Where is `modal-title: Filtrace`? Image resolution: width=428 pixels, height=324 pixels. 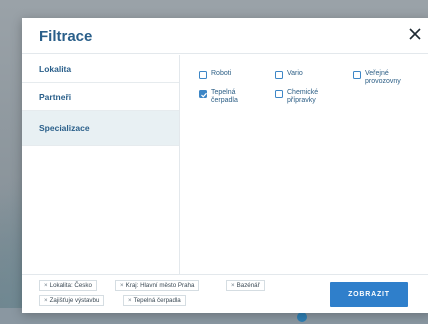
modal-title: Filtrace is located at coordinates (66, 36).